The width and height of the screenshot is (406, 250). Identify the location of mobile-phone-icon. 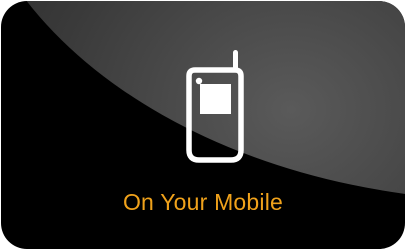
(215, 106).